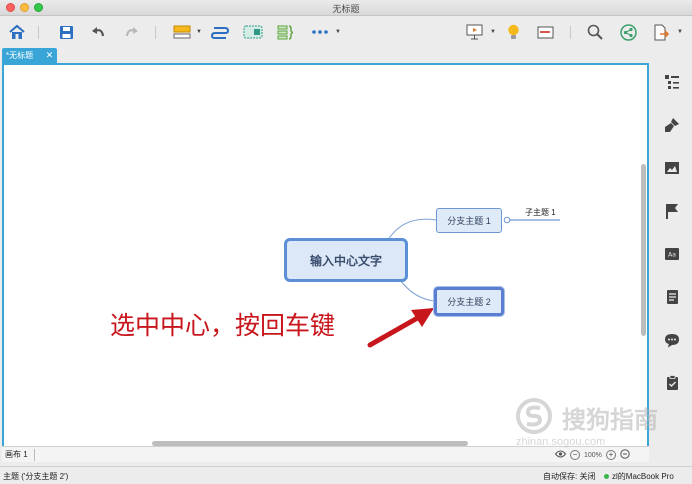  I want to click on sheet-tab: 画布 1, so click(16, 454).